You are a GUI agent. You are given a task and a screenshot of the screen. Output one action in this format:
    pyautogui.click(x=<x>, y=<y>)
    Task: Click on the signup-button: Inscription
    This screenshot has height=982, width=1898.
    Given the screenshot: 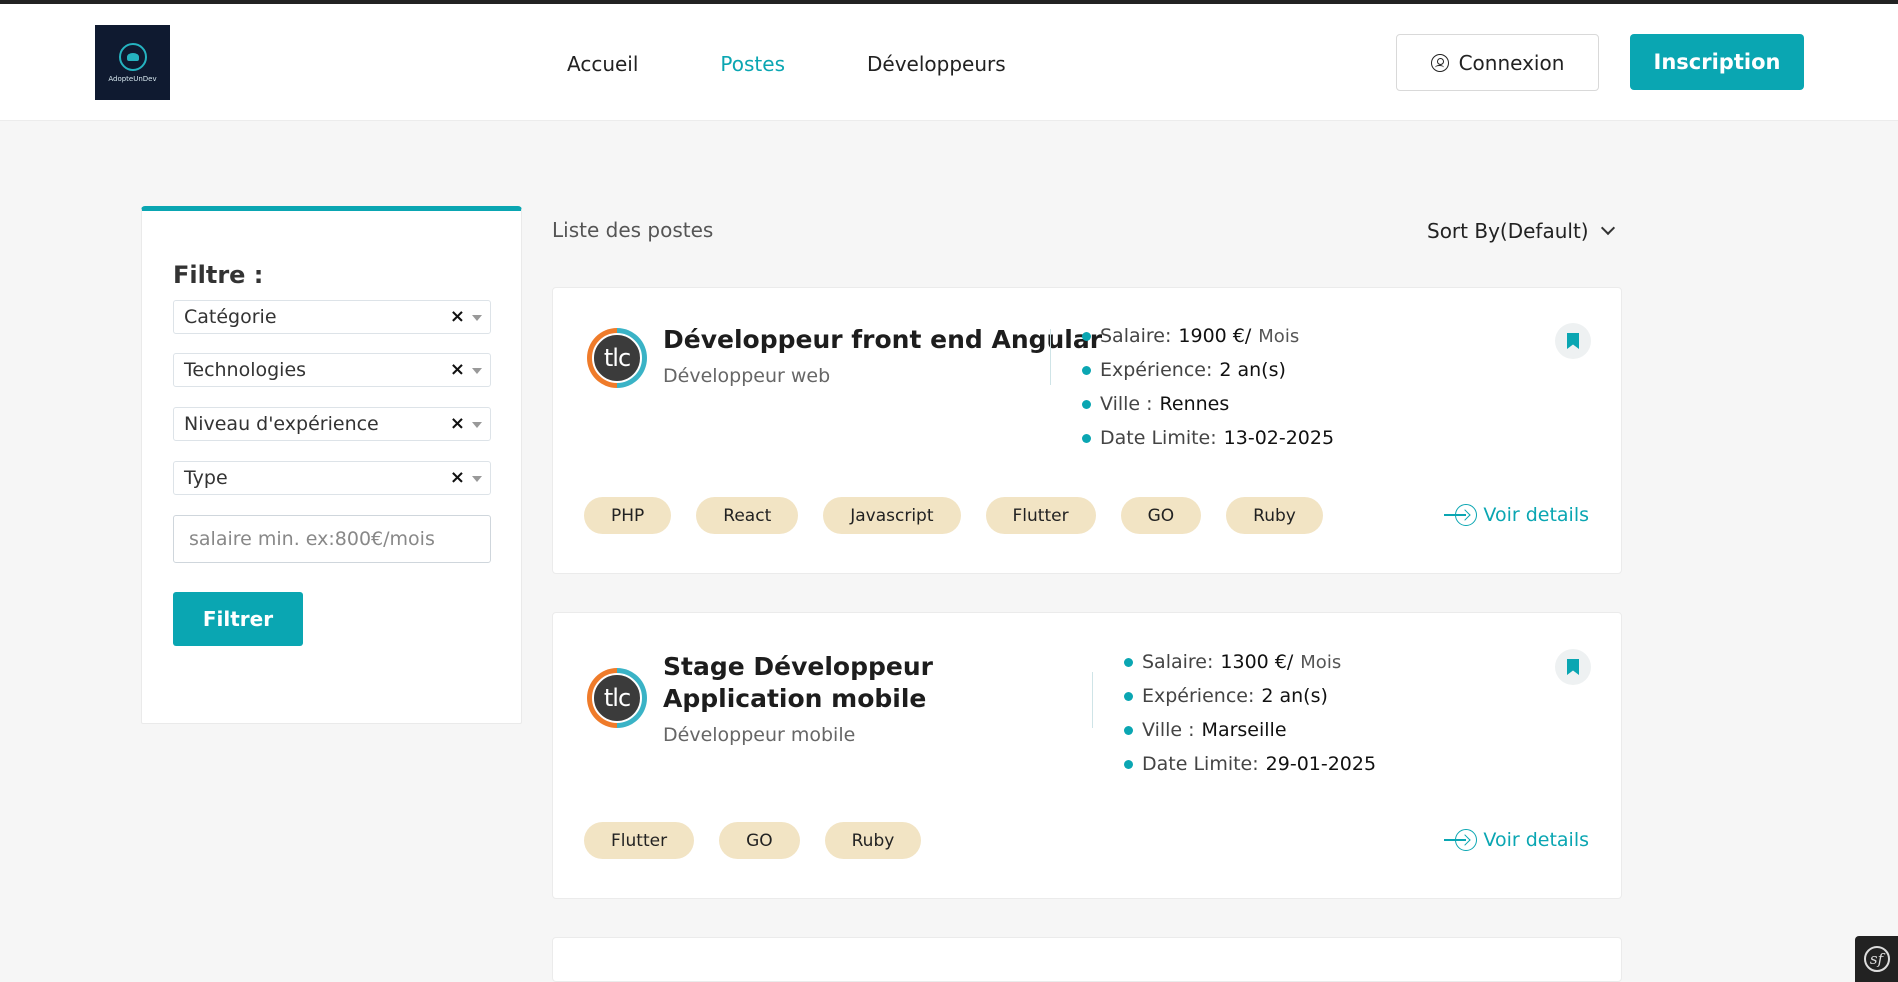 What is the action you would take?
    pyautogui.click(x=1717, y=62)
    